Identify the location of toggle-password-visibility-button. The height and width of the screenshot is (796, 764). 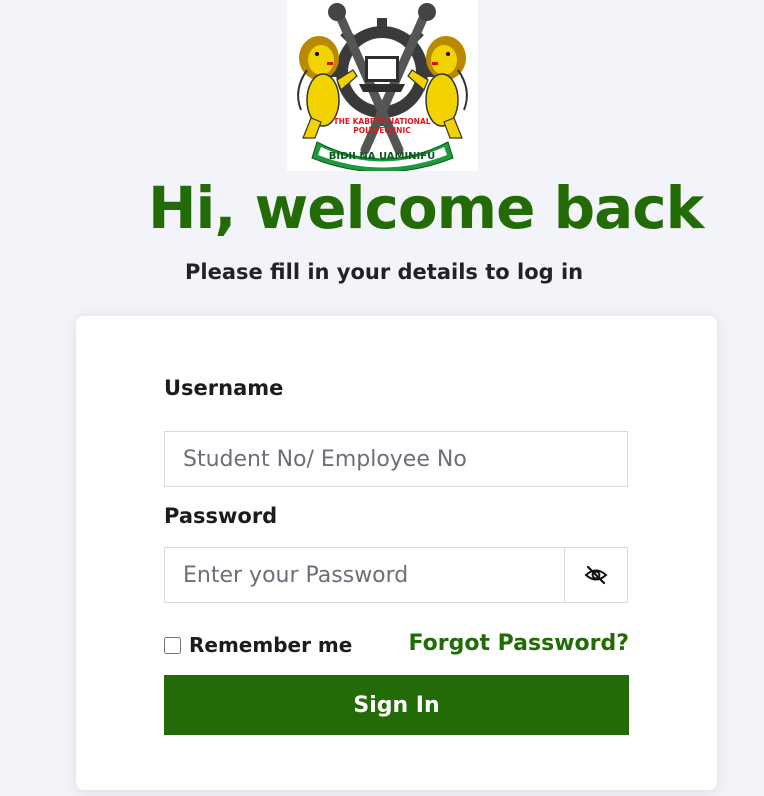
(595, 575).